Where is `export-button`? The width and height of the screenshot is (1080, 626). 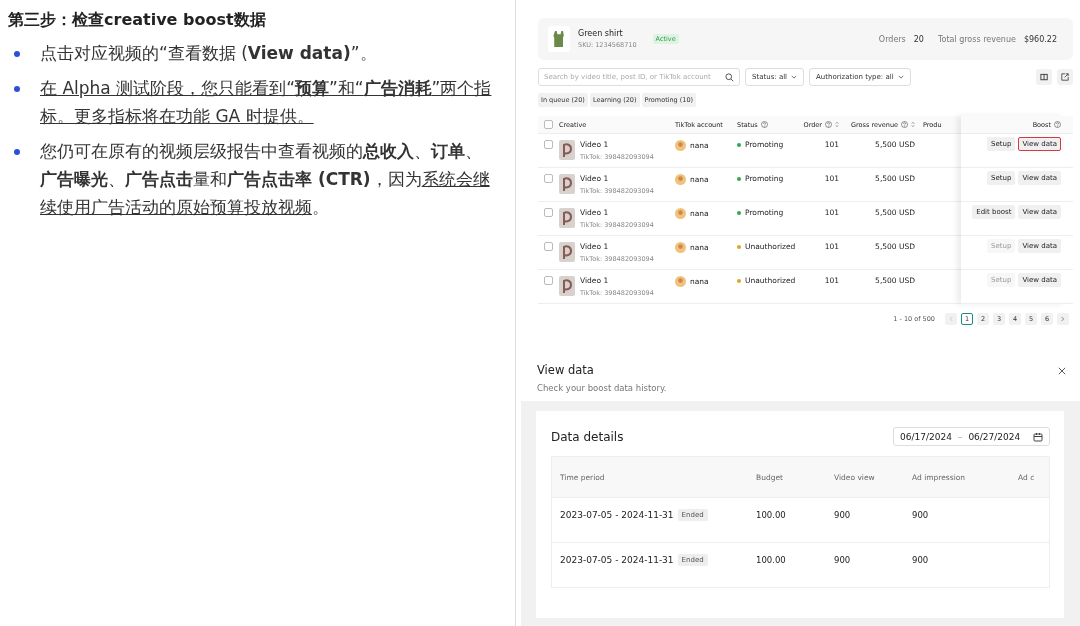 export-button is located at coordinates (1065, 77).